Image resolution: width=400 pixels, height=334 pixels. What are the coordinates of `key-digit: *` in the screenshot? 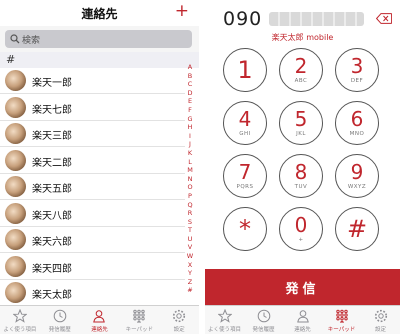 It's located at (245, 229).